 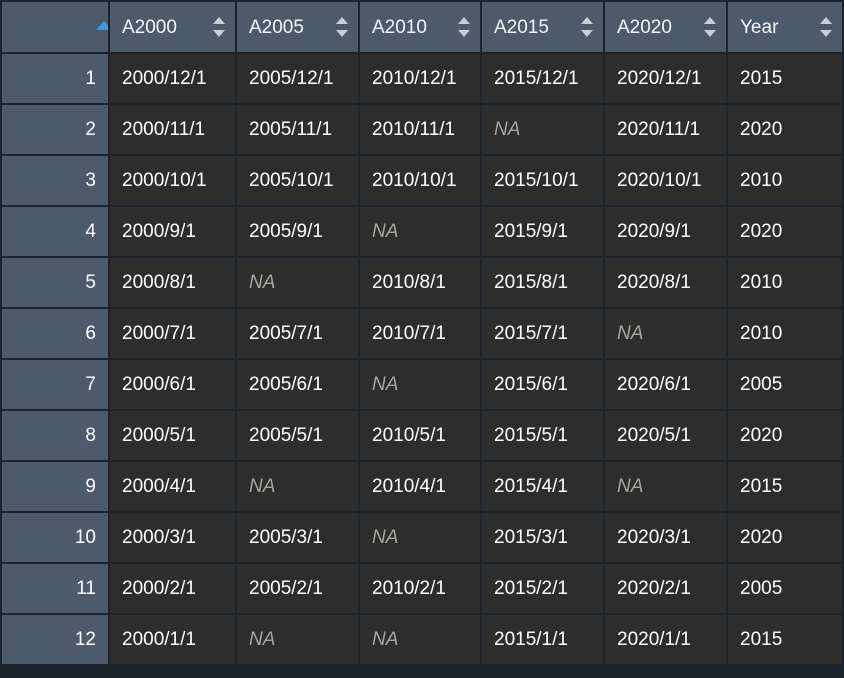 I want to click on cell-a2005: 2005/5/1, so click(x=298, y=436).